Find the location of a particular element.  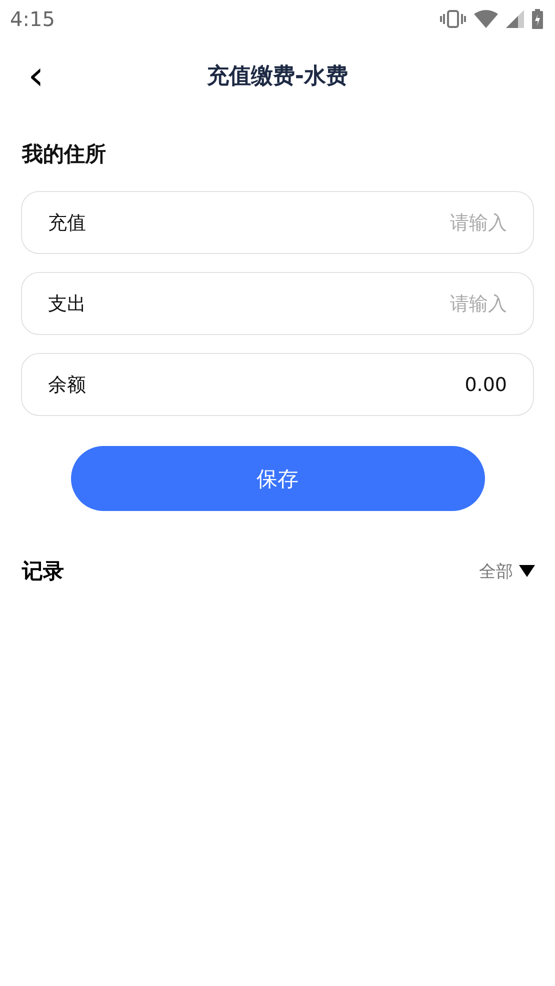

field-label: 余额 is located at coordinates (67, 385).